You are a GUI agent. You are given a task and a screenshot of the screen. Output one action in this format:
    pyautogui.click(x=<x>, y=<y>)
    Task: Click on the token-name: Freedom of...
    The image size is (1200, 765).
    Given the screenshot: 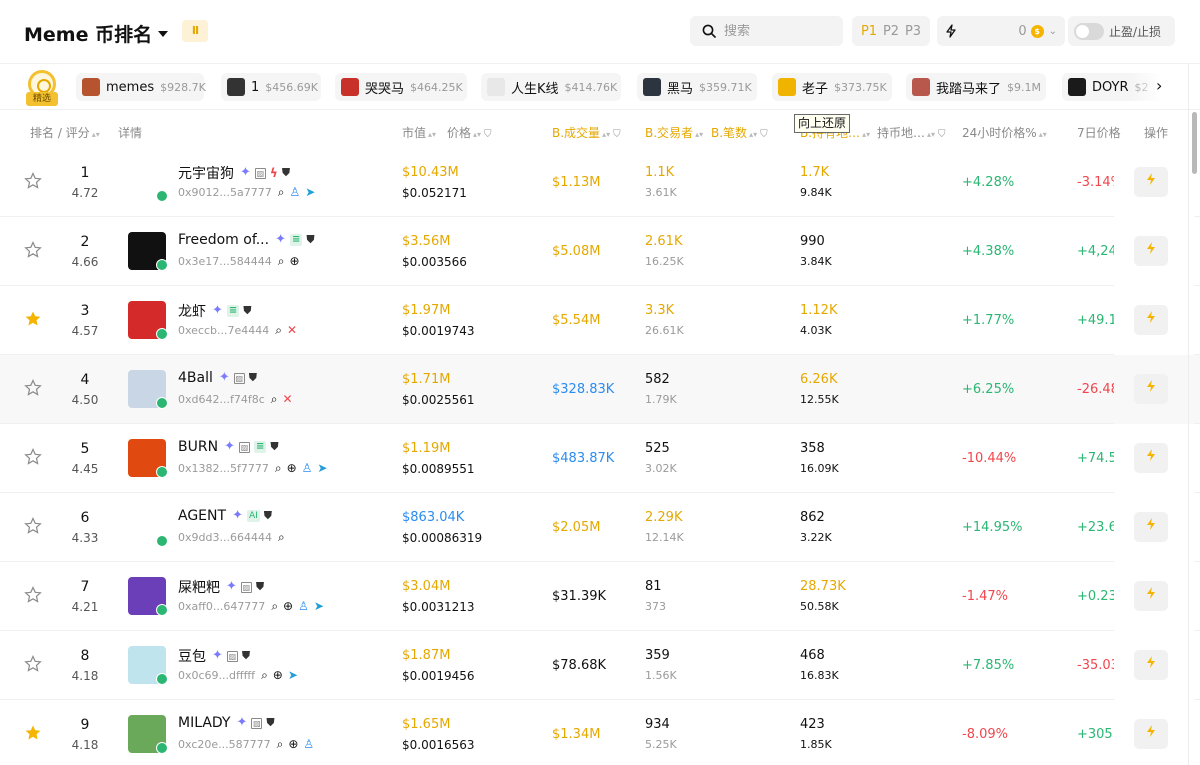 What is the action you would take?
    pyautogui.click(x=223, y=240)
    